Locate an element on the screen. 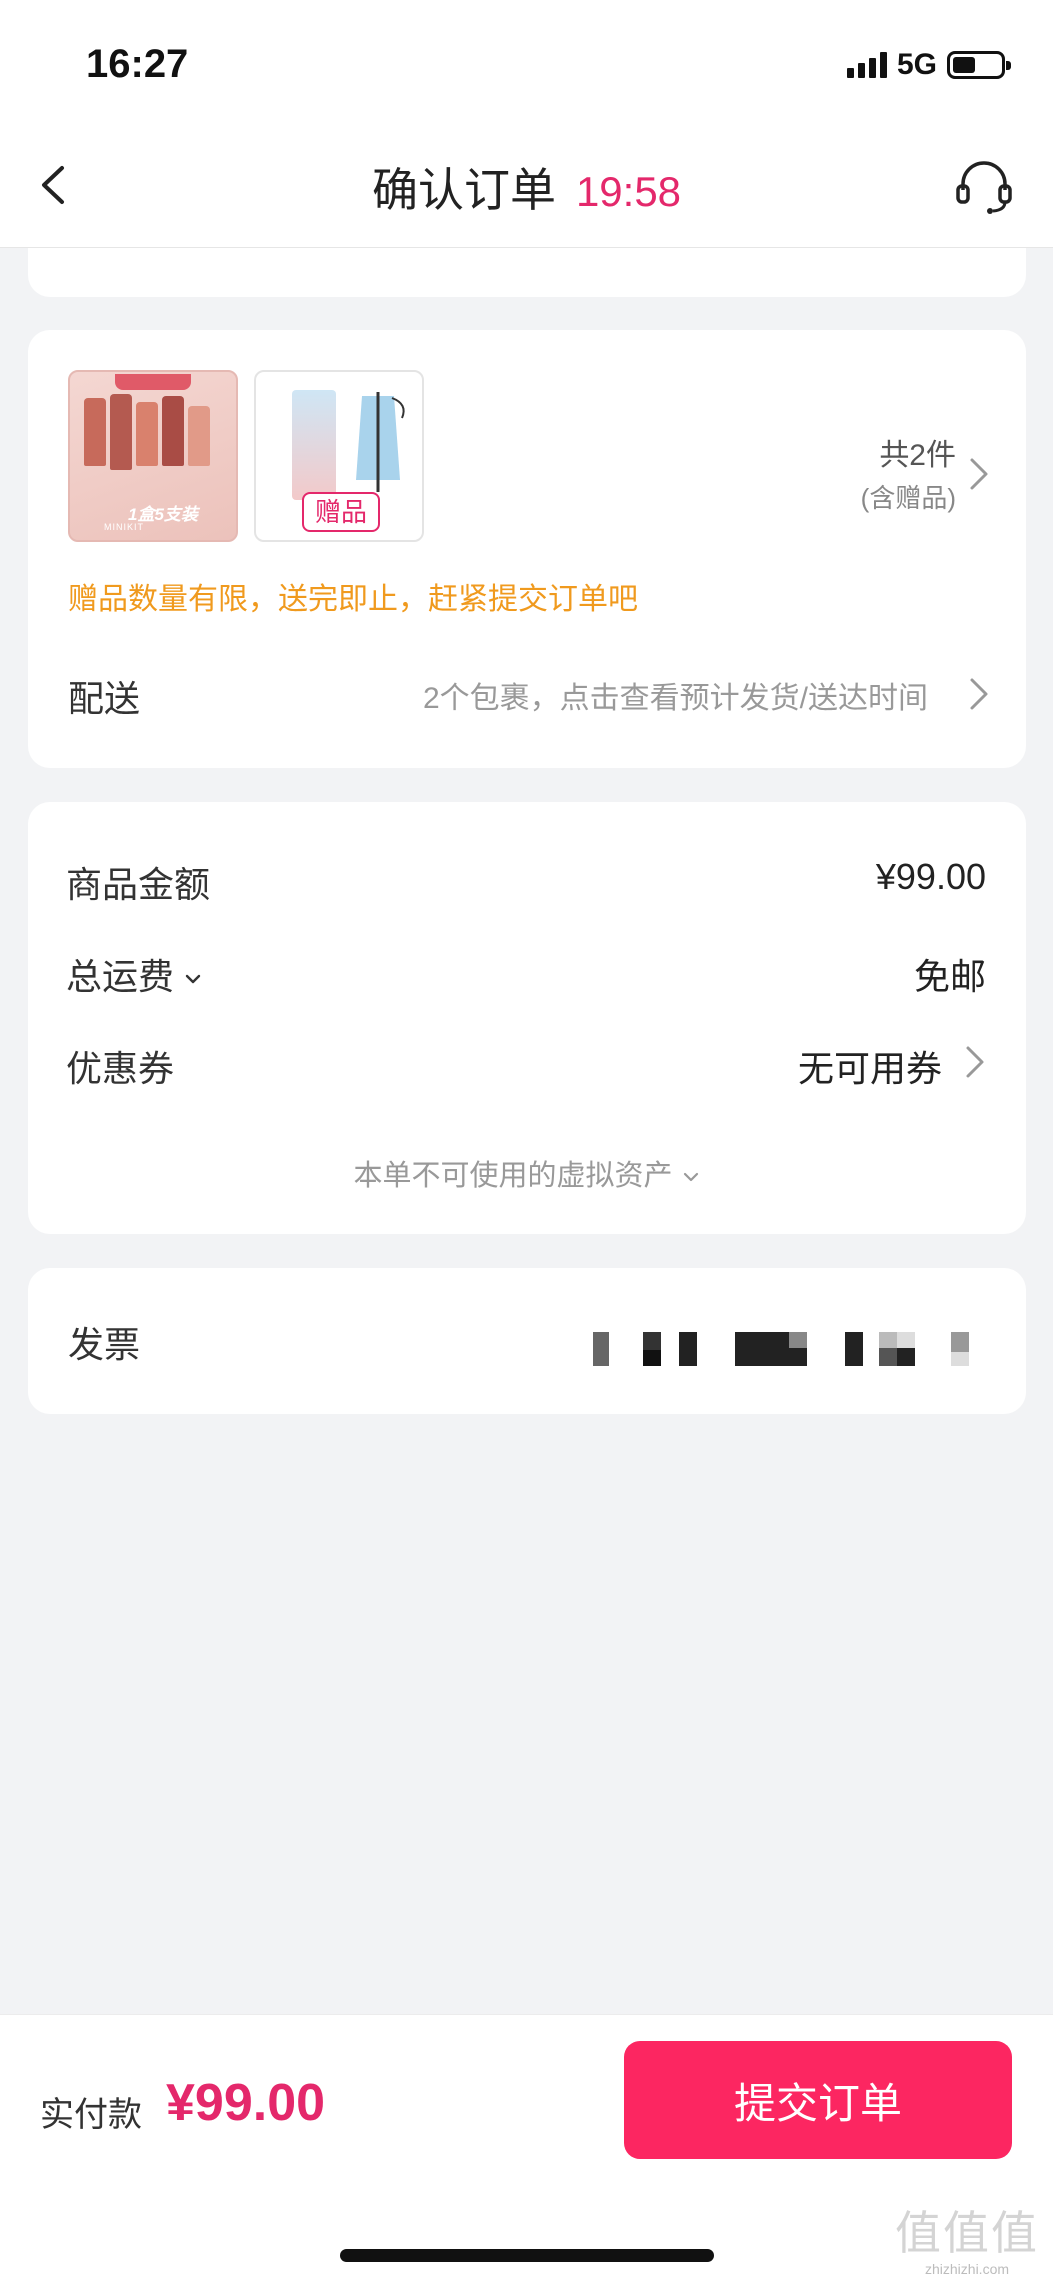 This screenshot has height=2279, width=1053. gift-tag: 赠品 is located at coordinates (341, 512).